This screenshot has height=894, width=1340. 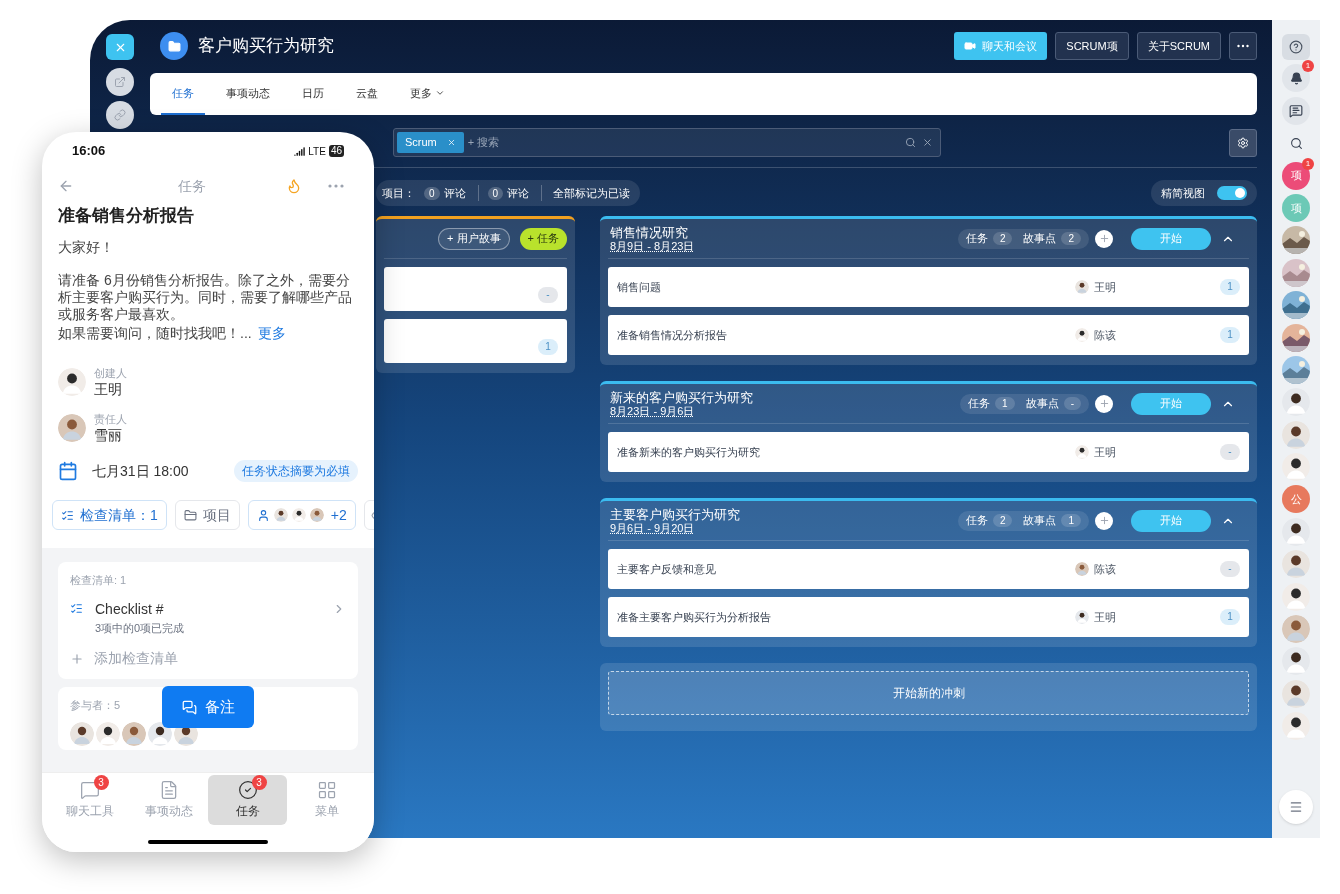 I want to click on task-row: 销售问题 王明 1, so click(x=928, y=287).